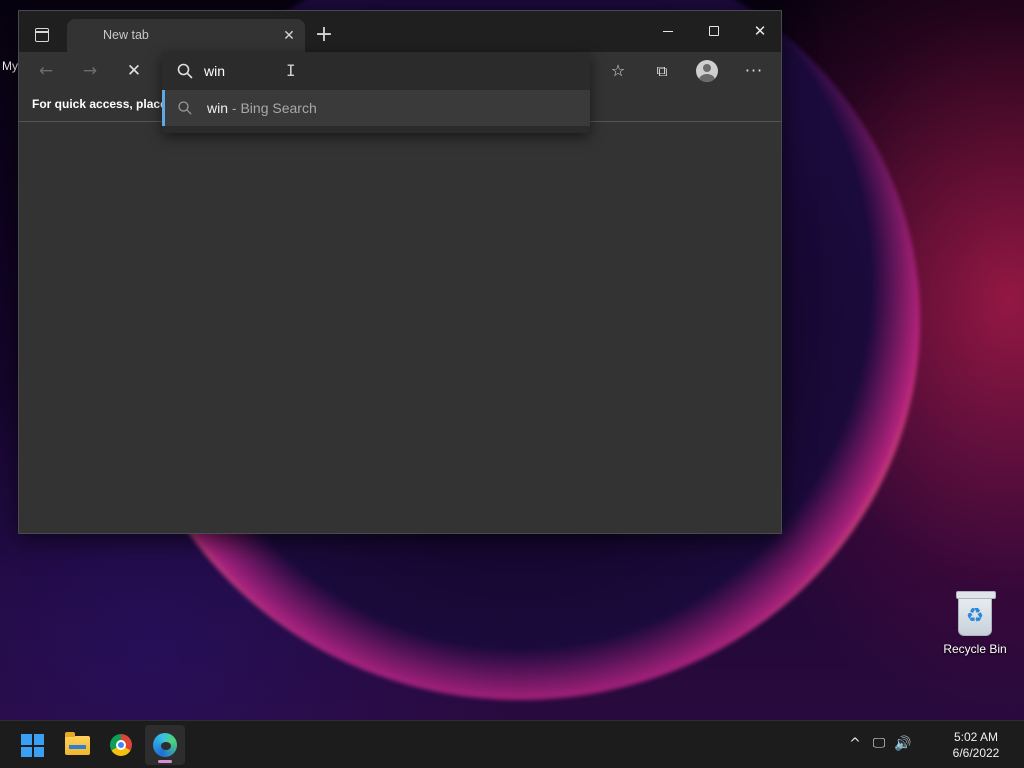 The height and width of the screenshot is (768, 1024). Describe the element at coordinates (976, 745) in the screenshot. I see `taskbar-clock: 5:02 AM 6/6/2022` at that location.